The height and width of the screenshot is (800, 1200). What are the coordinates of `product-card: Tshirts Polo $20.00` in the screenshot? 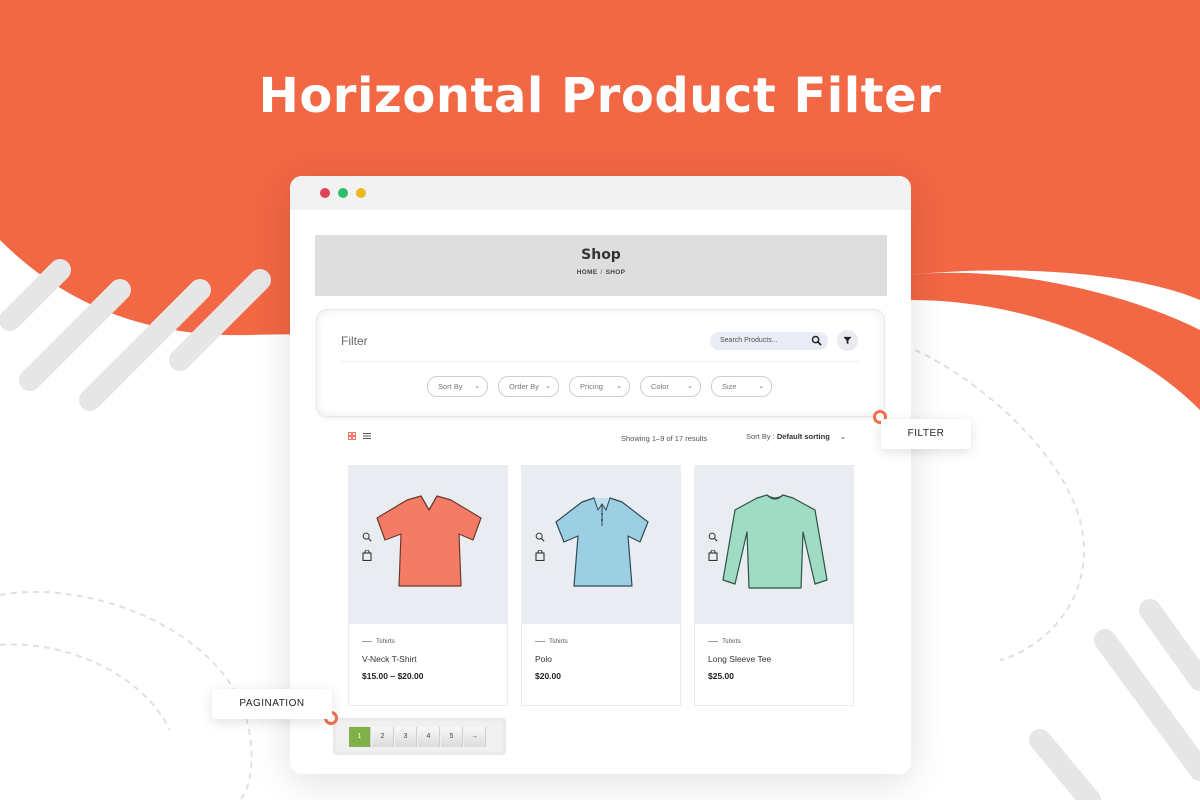 It's located at (601, 585).